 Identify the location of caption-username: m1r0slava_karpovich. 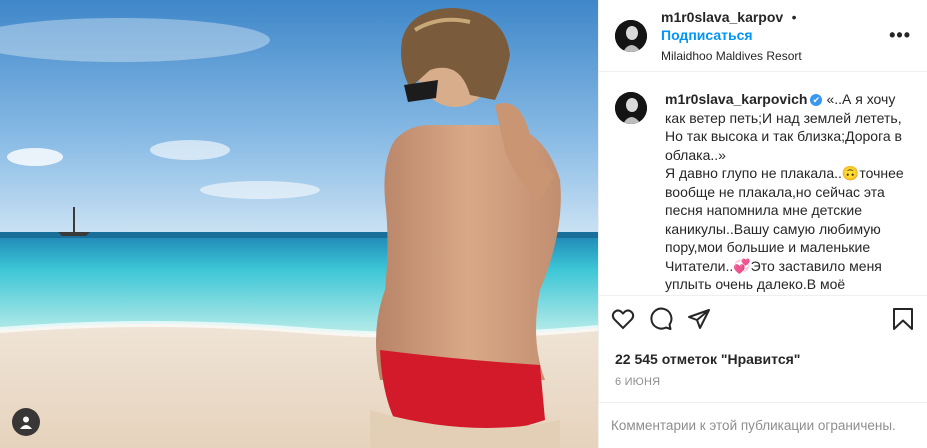
(736, 99).